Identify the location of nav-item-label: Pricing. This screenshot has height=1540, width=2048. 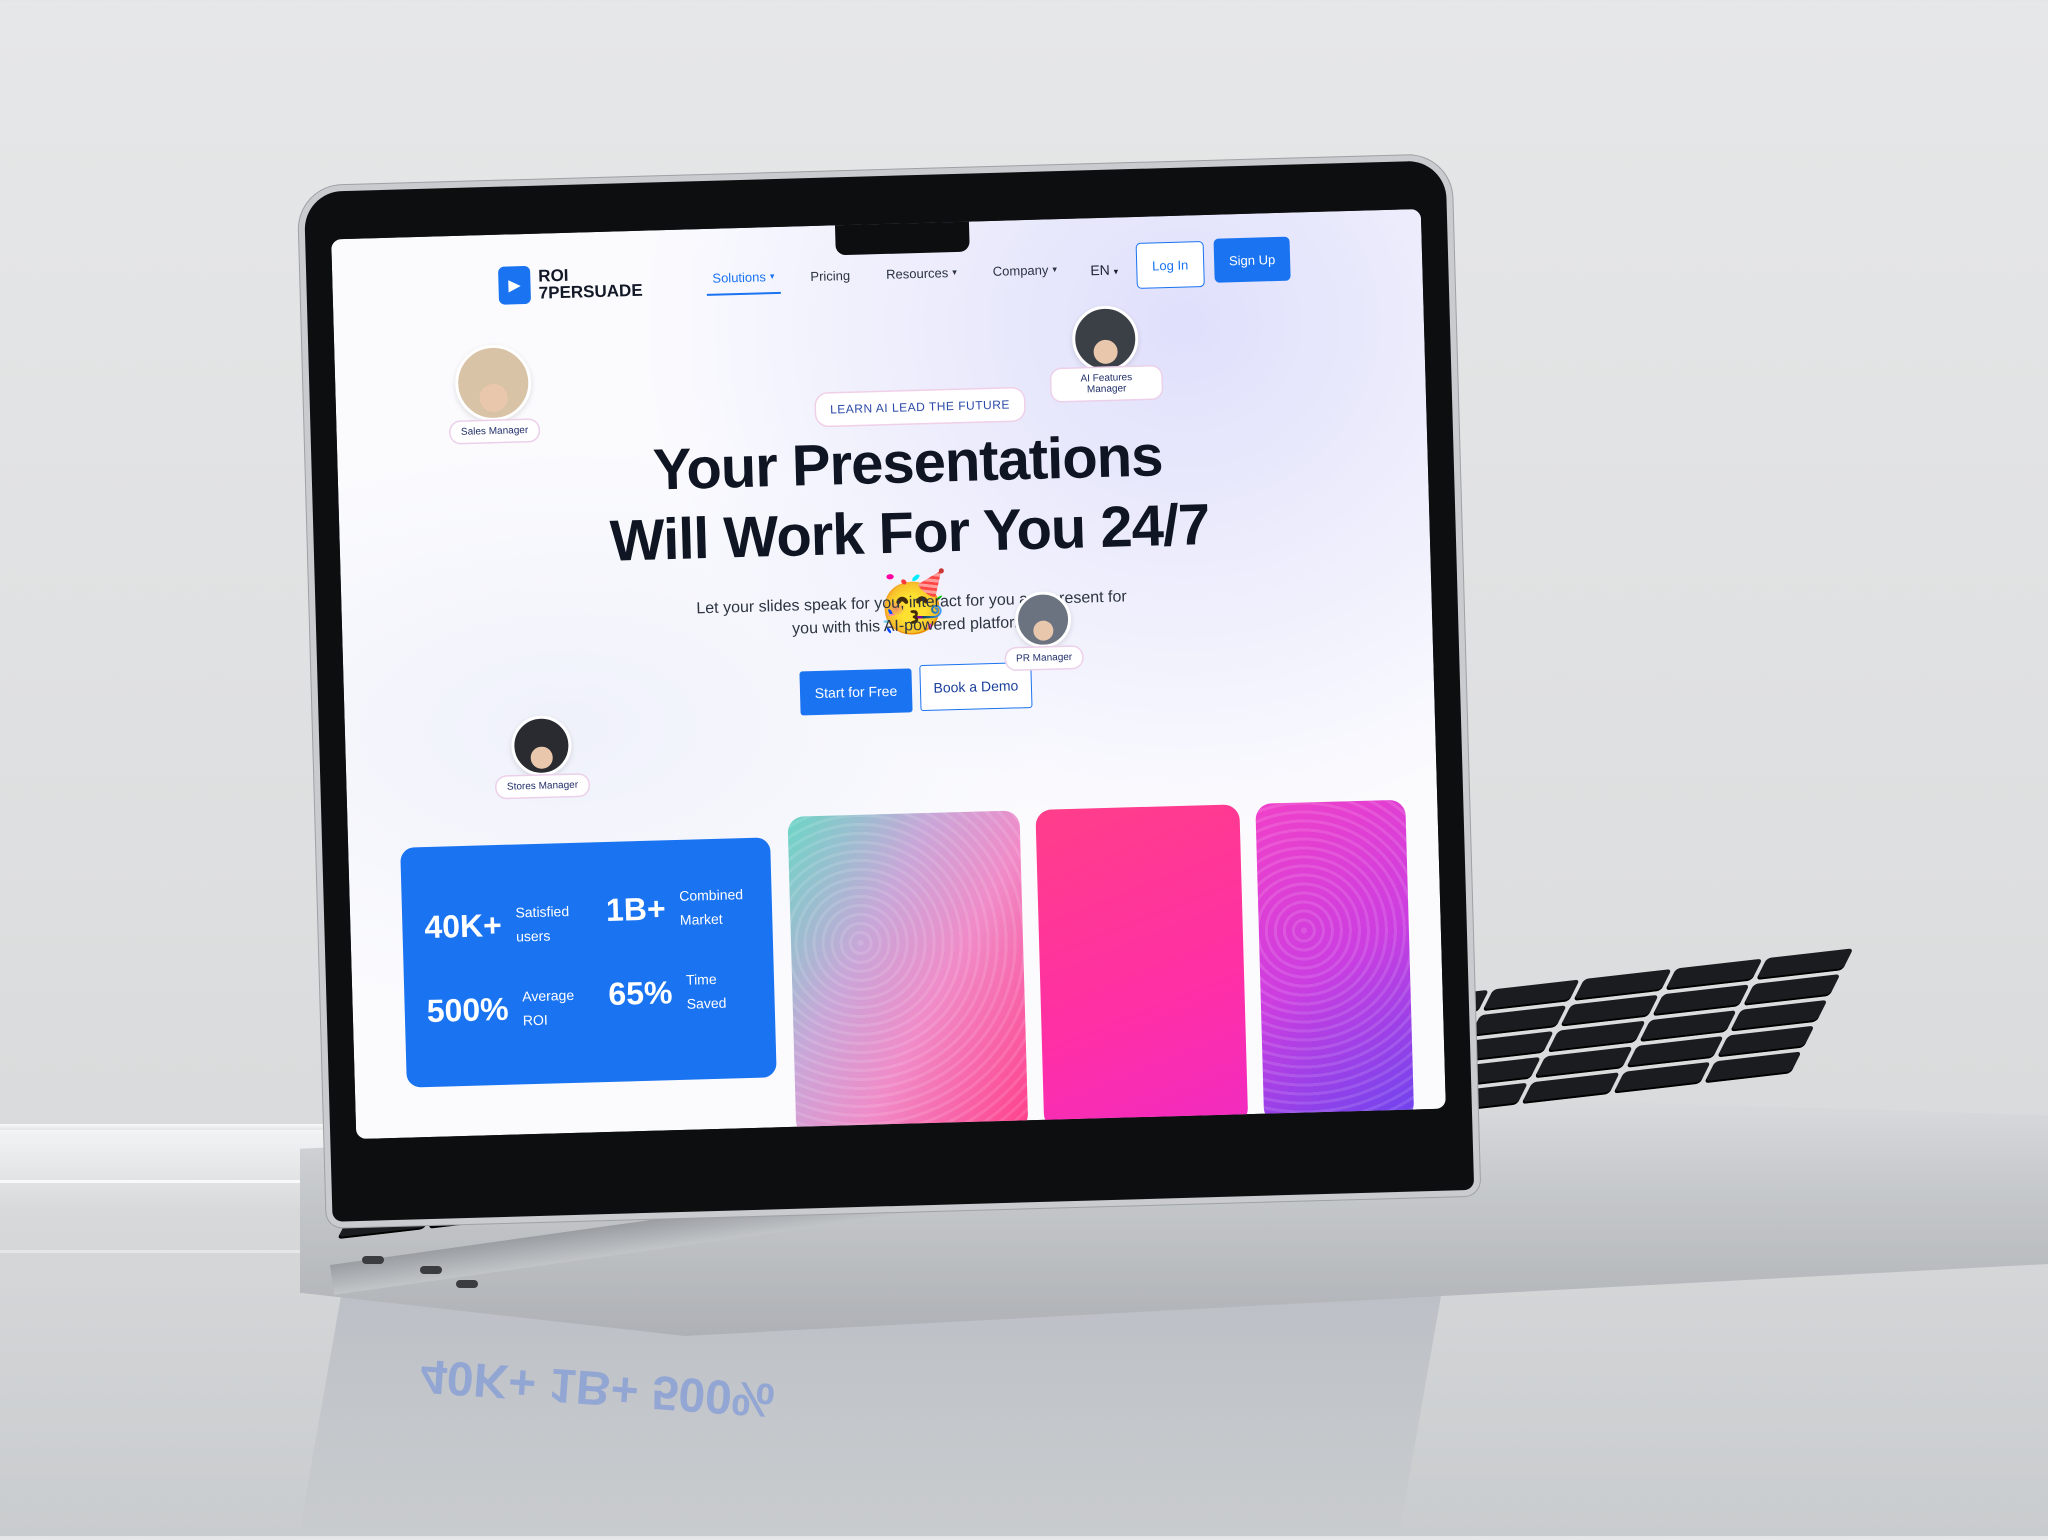
(830, 276).